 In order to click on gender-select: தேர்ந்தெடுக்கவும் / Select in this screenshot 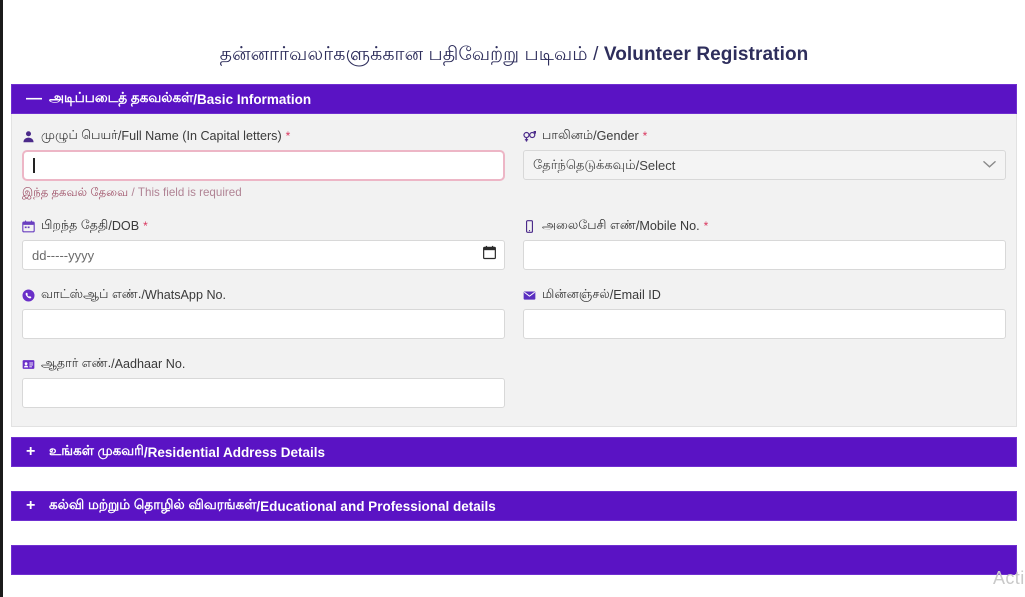, I will do `click(764, 165)`.